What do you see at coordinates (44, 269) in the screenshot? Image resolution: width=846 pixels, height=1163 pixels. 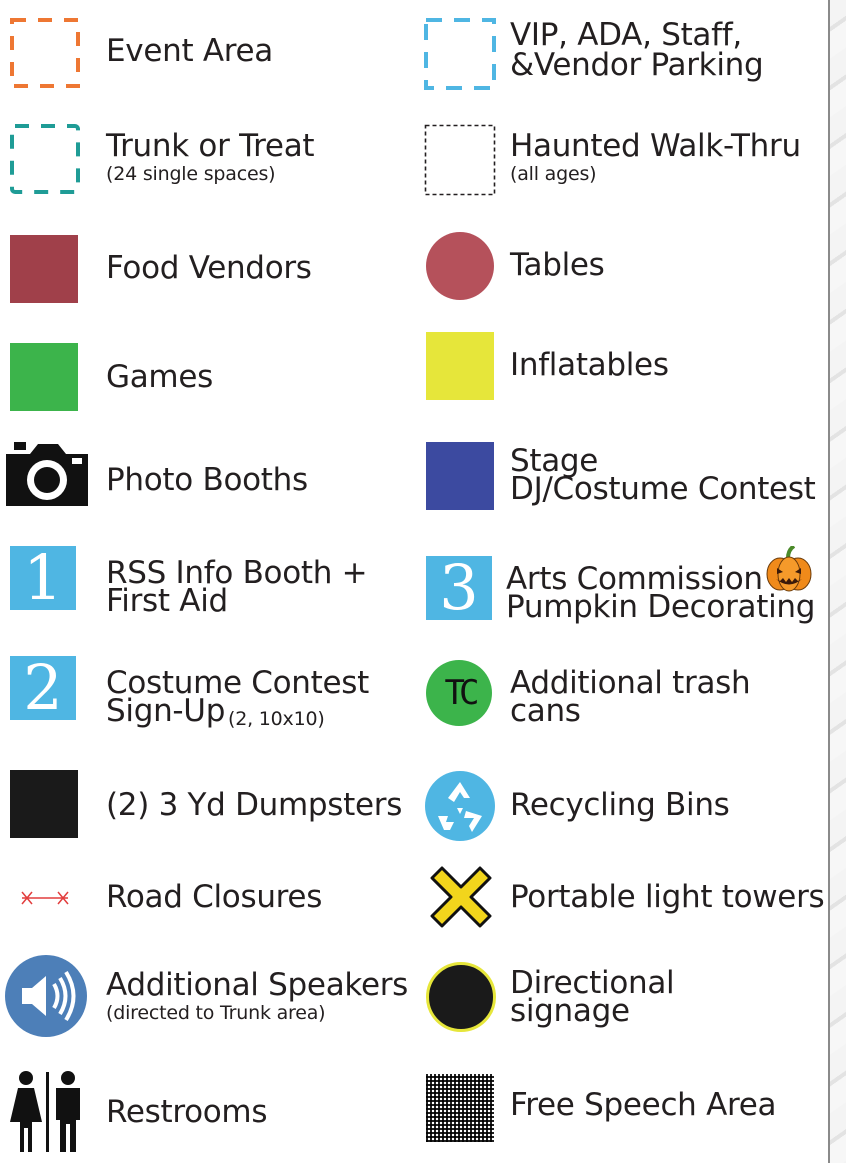 I see `maroon-square-icon` at bounding box center [44, 269].